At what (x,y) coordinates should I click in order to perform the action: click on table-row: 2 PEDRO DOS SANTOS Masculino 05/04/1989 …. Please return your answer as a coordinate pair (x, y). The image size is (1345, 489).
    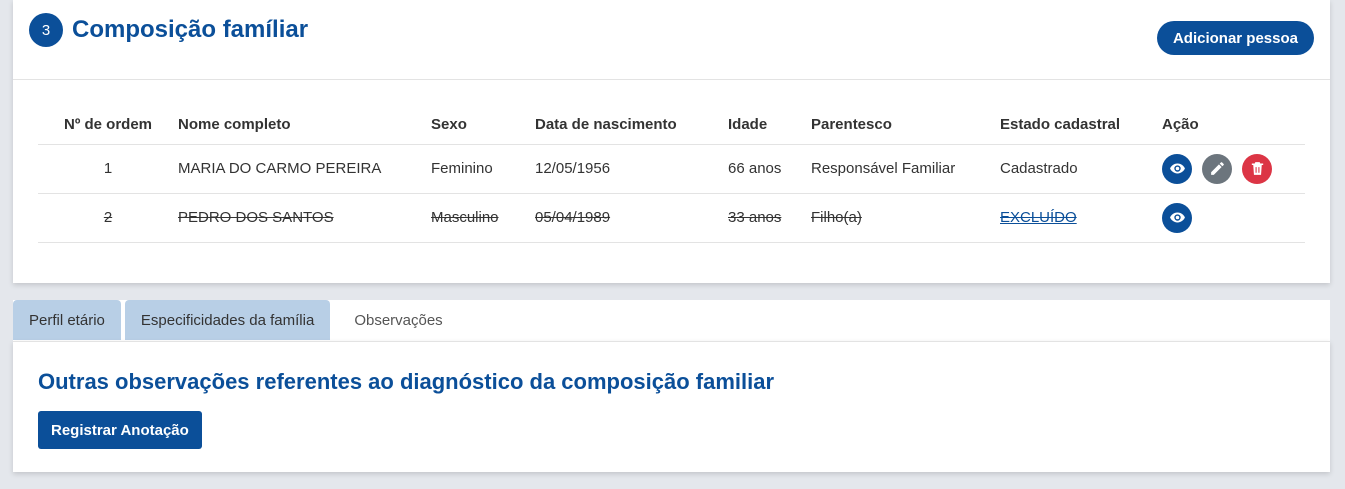
    Looking at the image, I should click on (671, 218).